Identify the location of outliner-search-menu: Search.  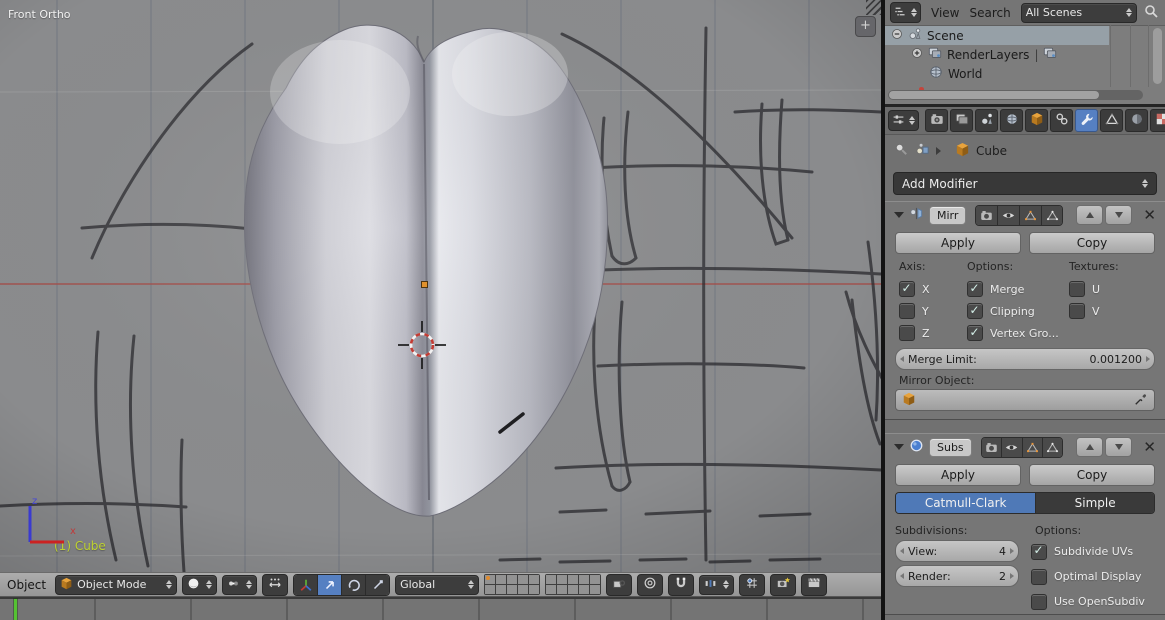
(989, 13).